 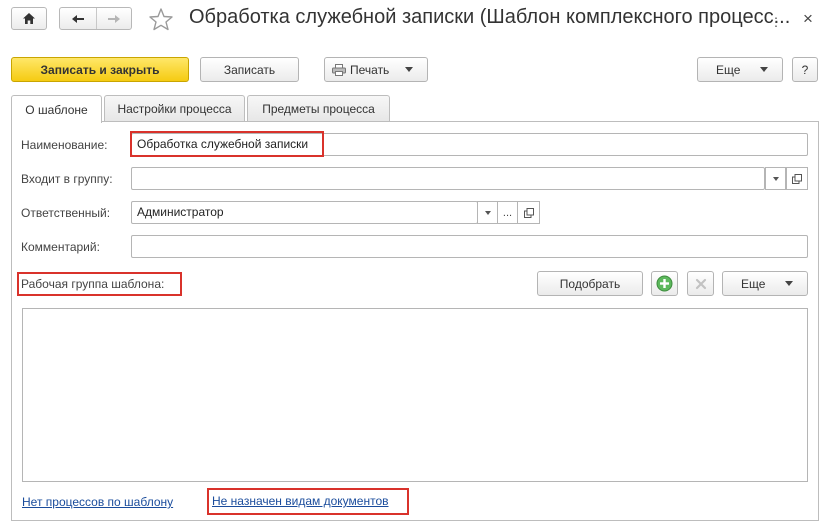 I want to click on more-button: Еще, so click(x=740, y=69).